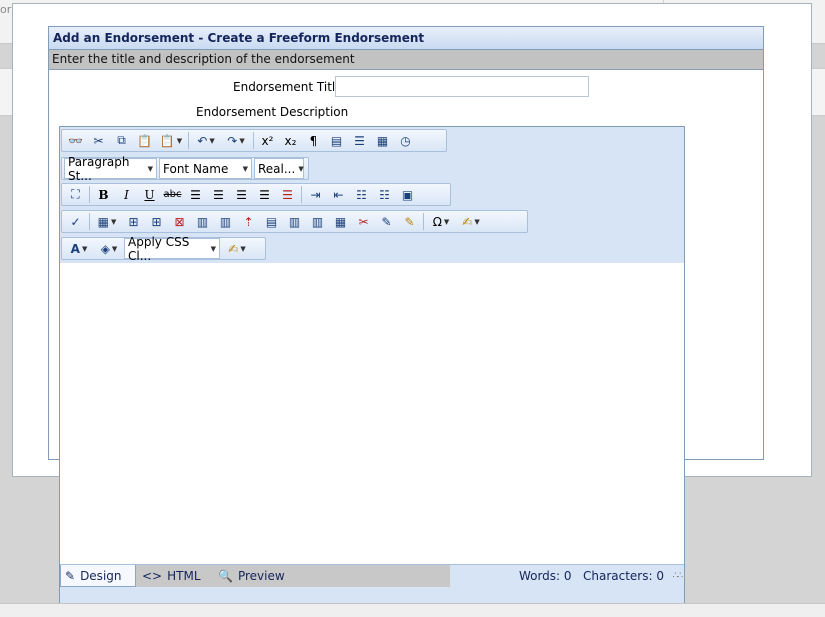 Image resolution: width=825 pixels, height=617 pixels. I want to click on delete-cell-icon: ▦, so click(340, 221).